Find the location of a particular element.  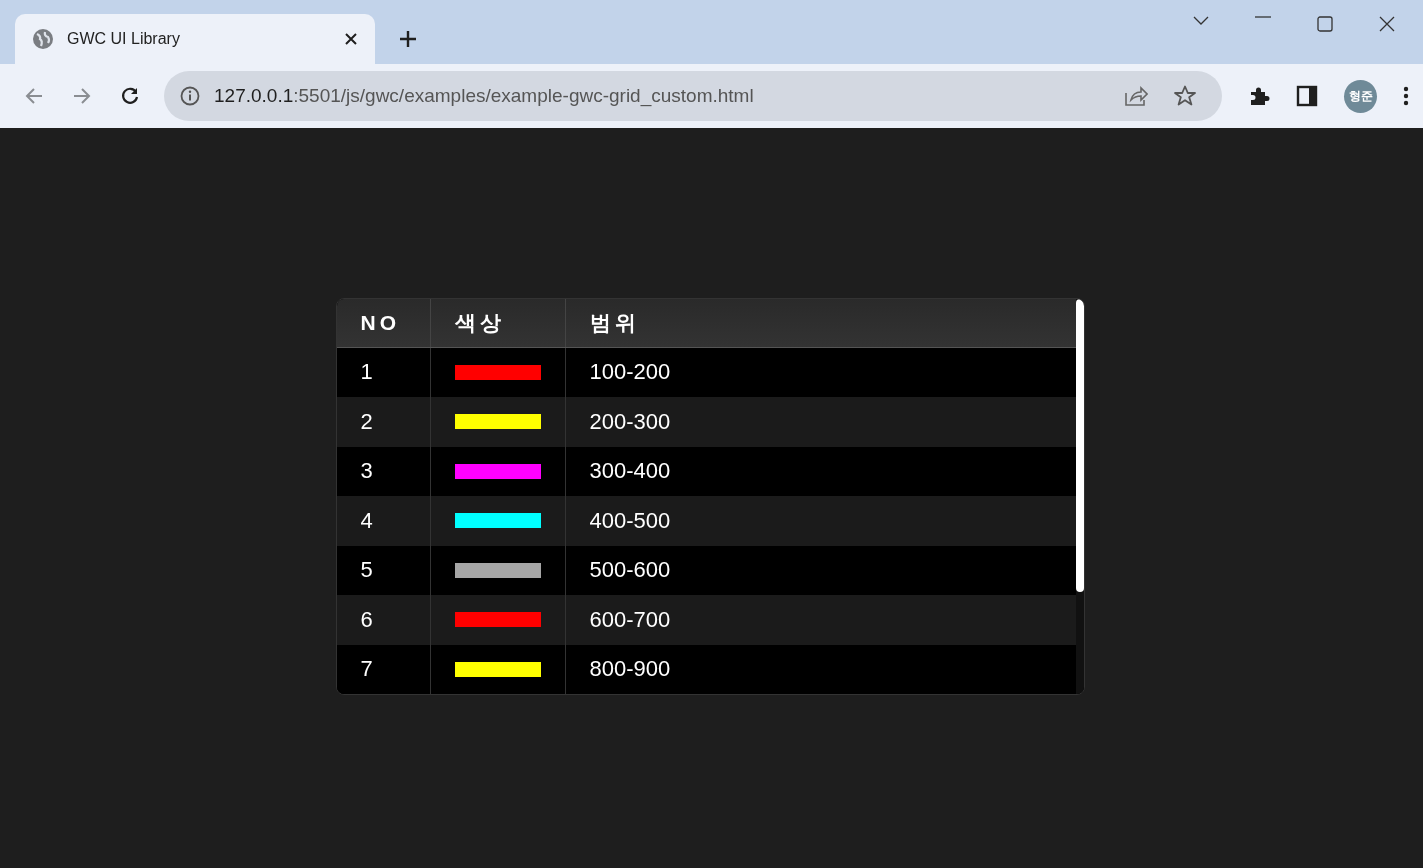

range-value: 300-400 is located at coordinates (630, 471).